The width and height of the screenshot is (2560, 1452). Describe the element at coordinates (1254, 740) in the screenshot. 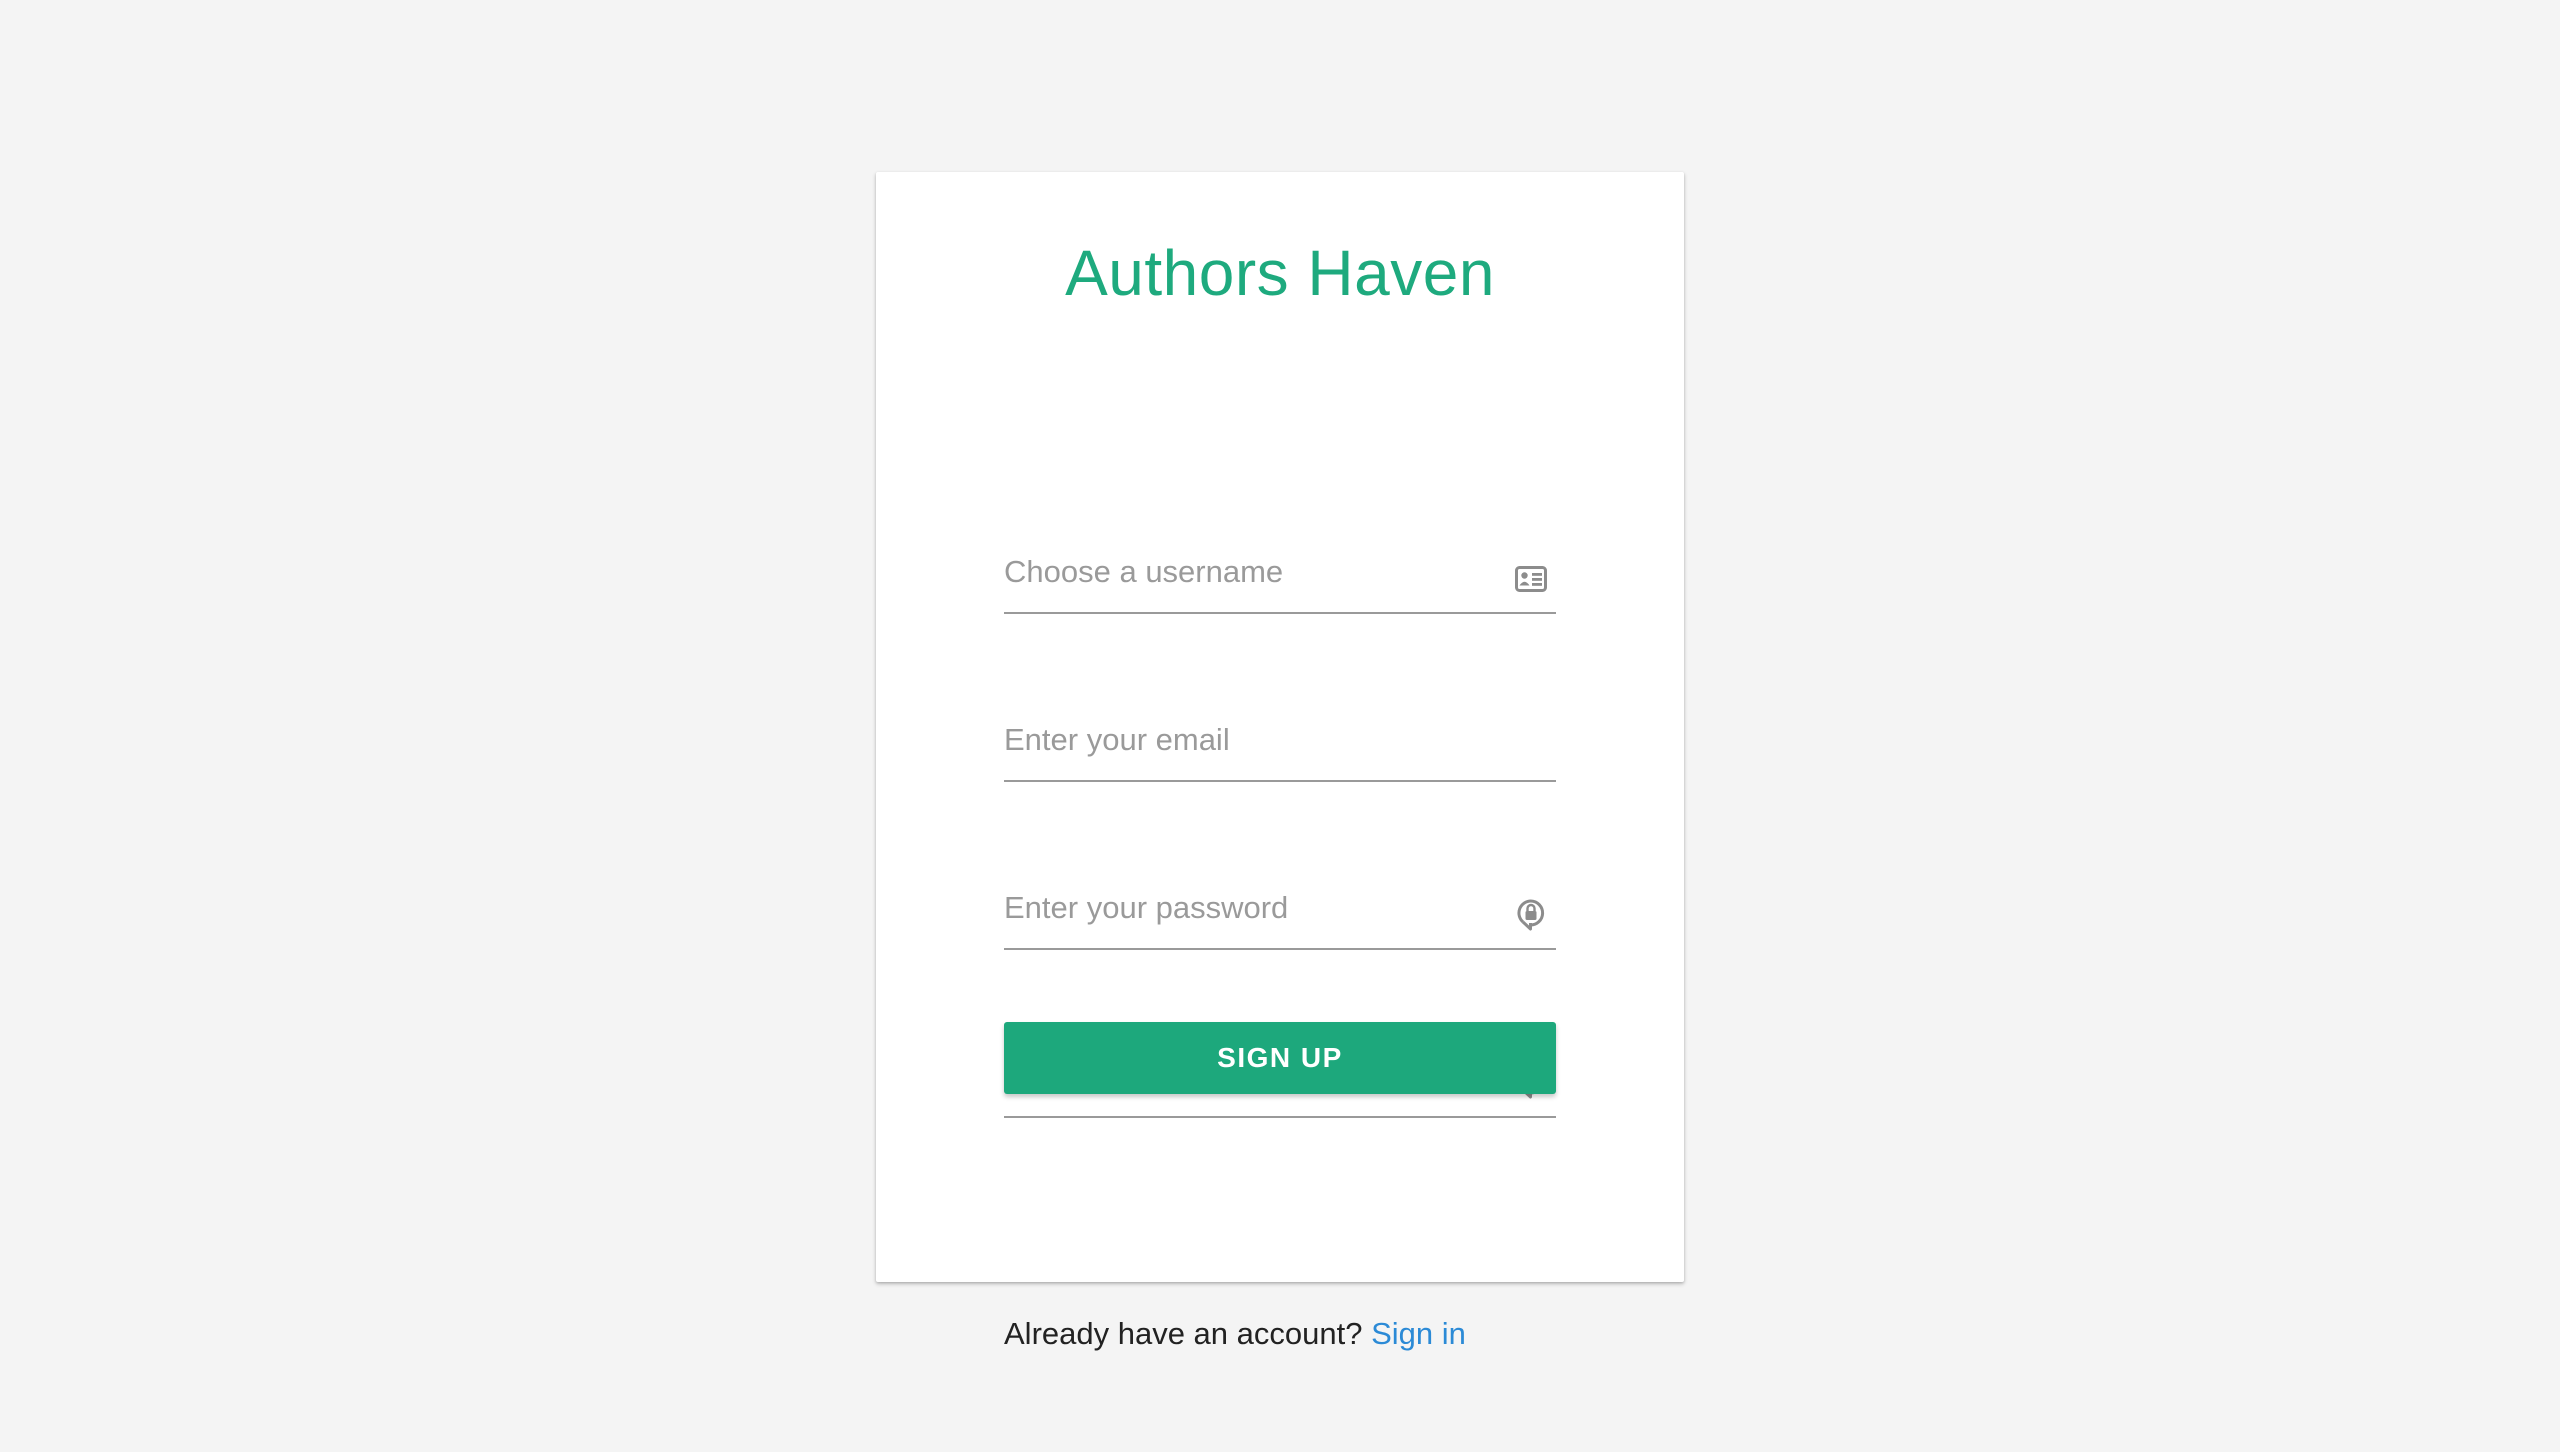

I see `email-input` at that location.